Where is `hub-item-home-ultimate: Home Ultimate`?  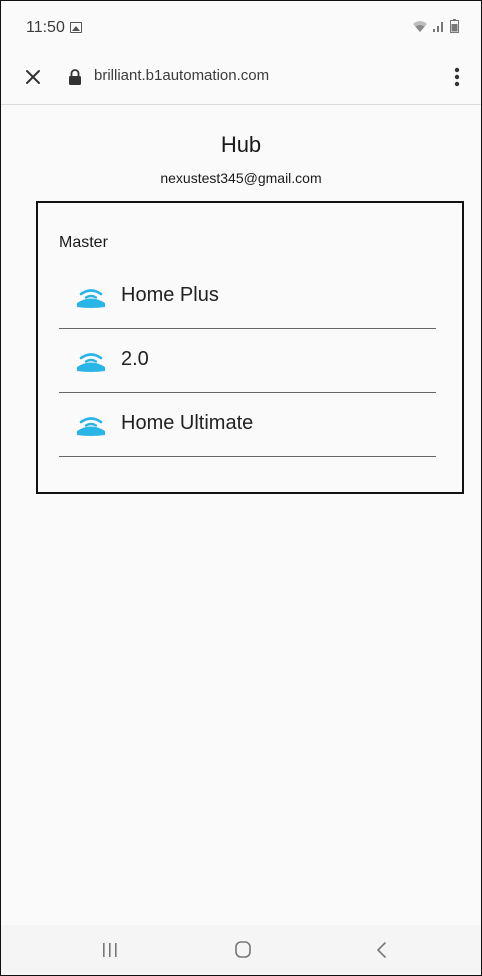
hub-item-home-ultimate: Home Ultimate is located at coordinates (247, 424).